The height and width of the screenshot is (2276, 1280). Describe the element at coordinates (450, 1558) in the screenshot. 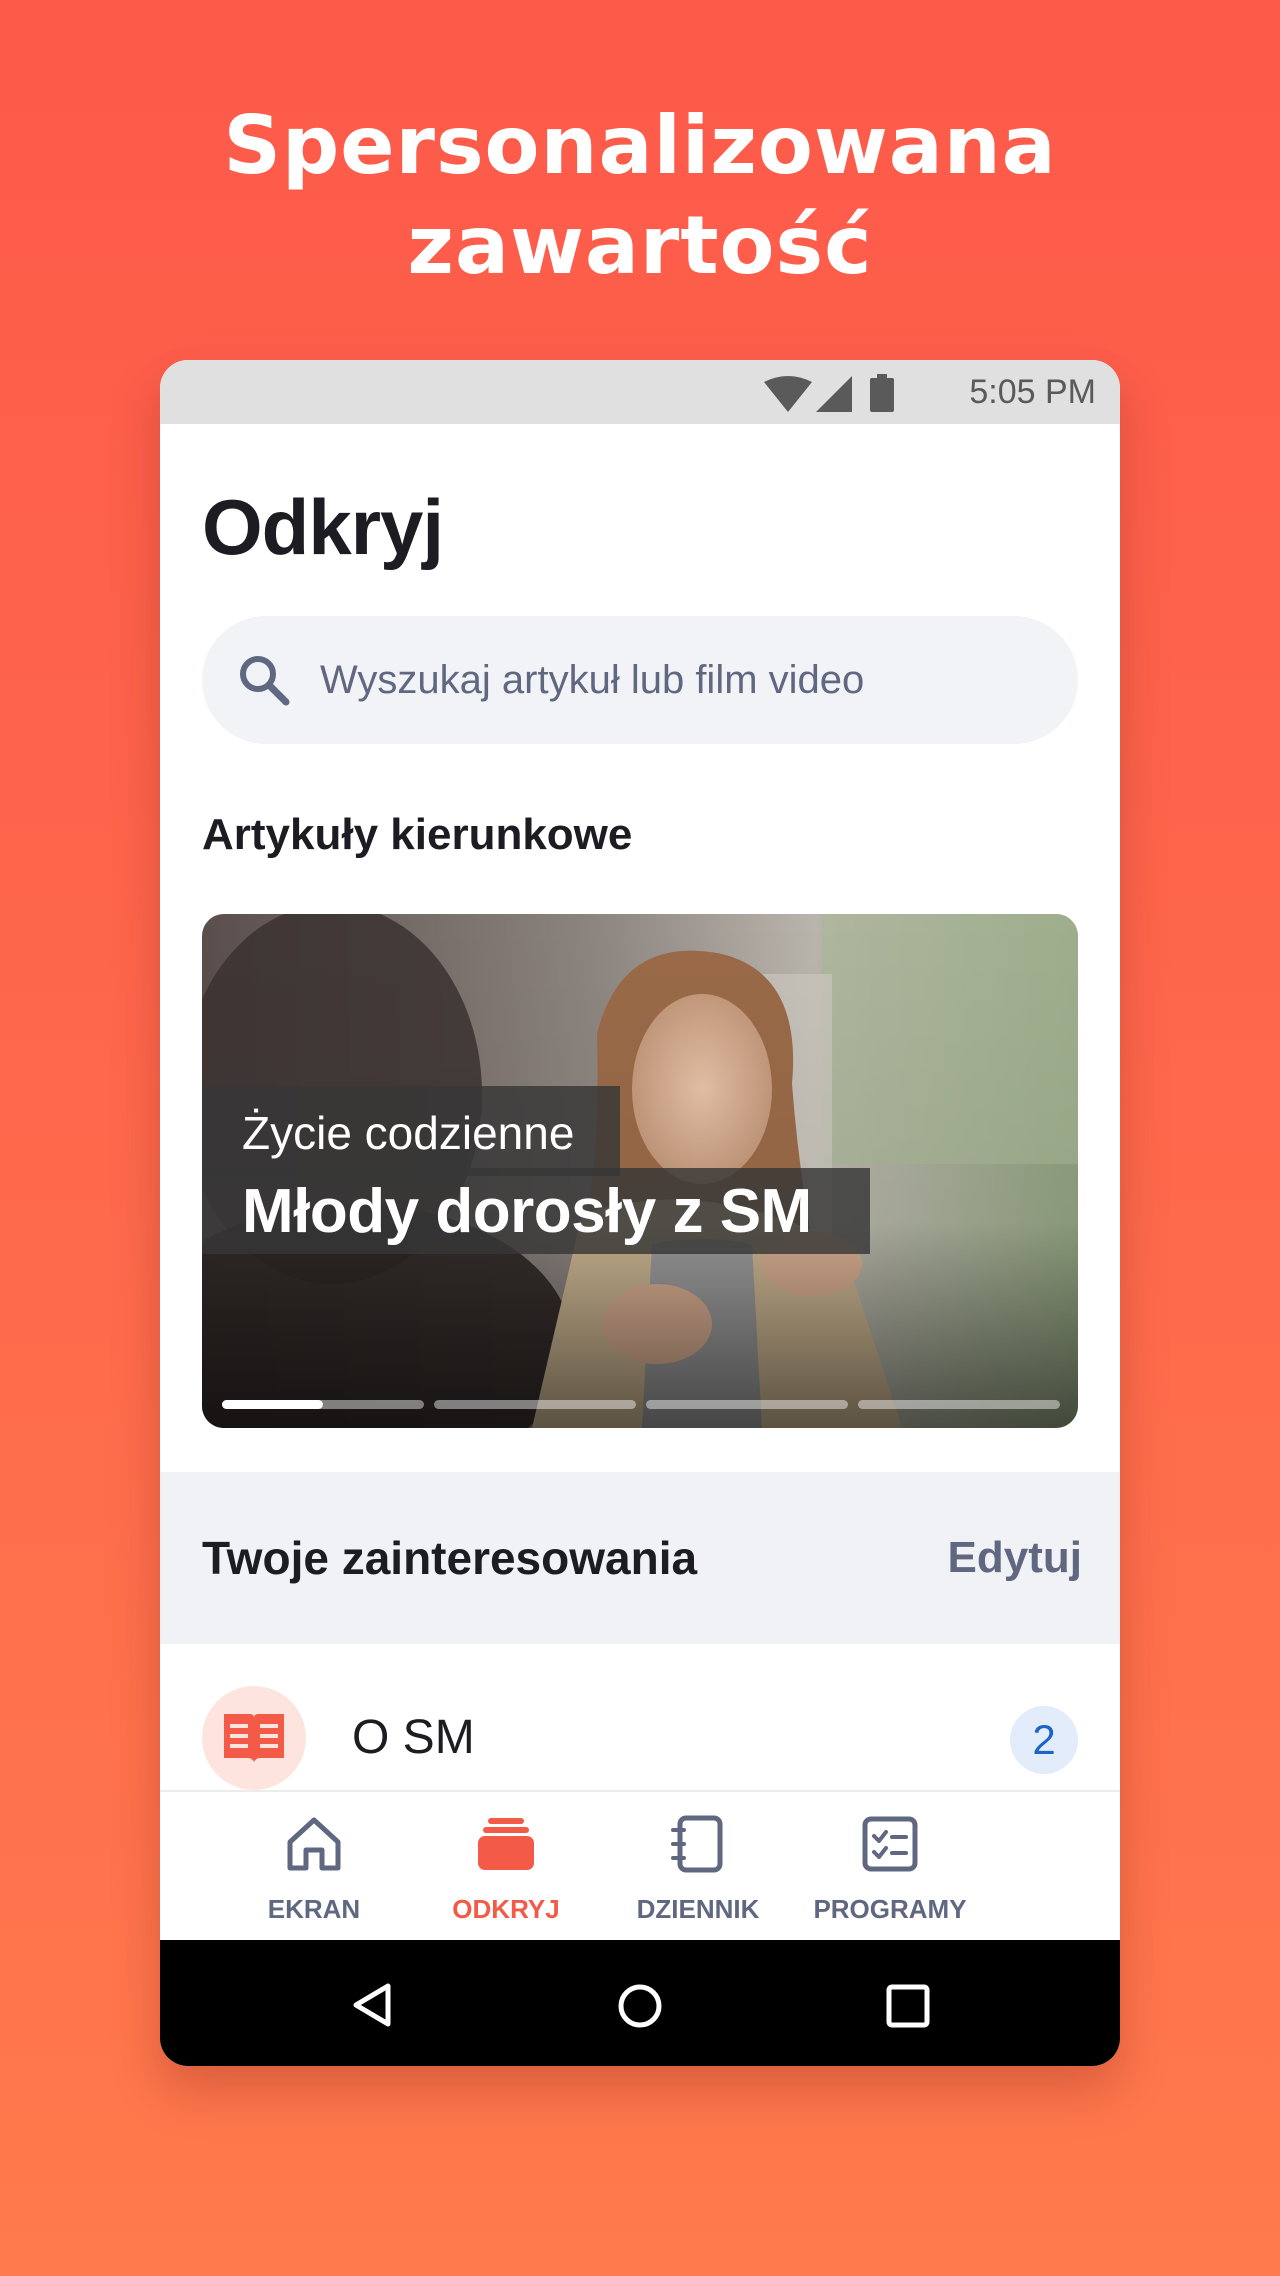

I see `interests-title: Twoje zainteresowania` at that location.